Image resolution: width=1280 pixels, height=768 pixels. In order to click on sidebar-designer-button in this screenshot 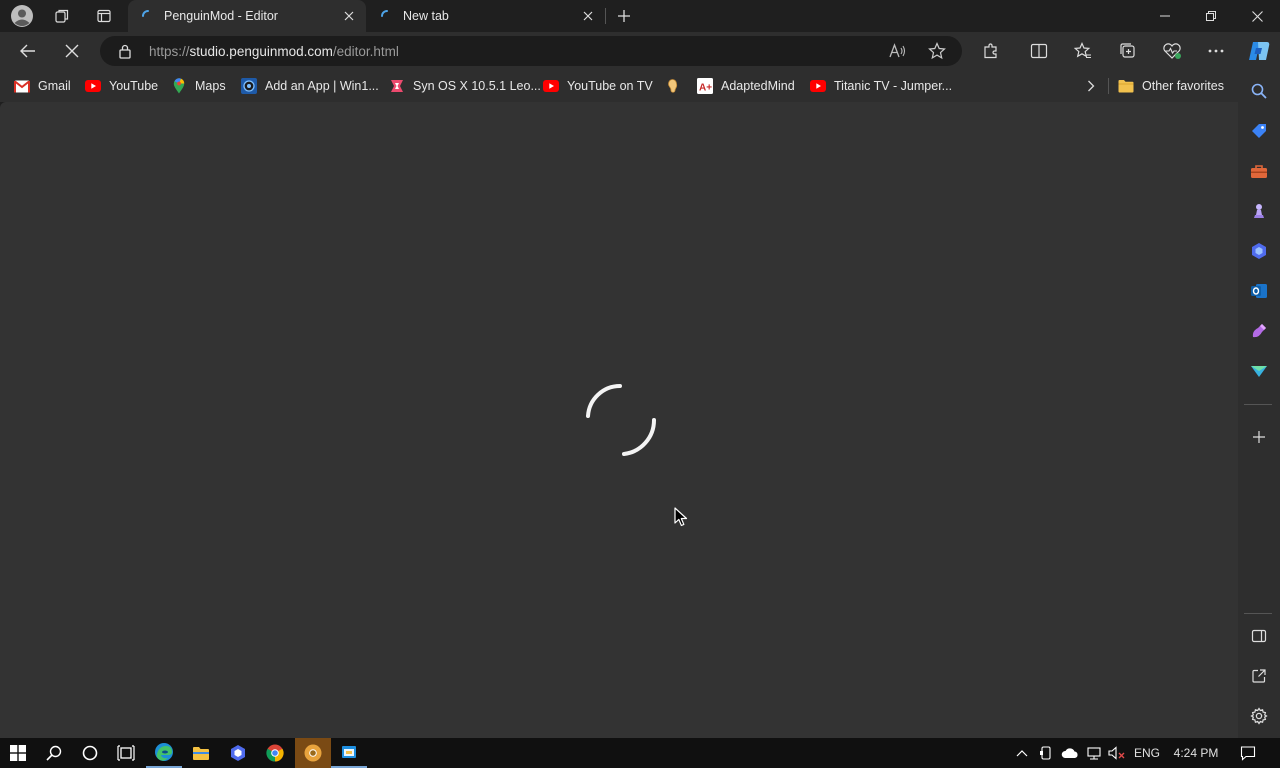, I will do `click(1259, 331)`.